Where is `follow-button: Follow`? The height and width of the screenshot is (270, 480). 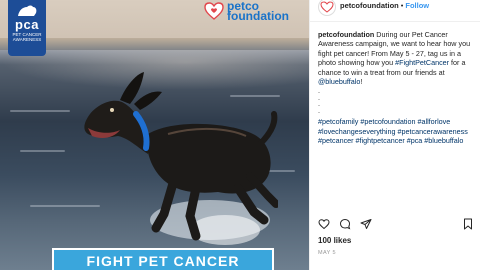
follow-button: Follow is located at coordinates (417, 5).